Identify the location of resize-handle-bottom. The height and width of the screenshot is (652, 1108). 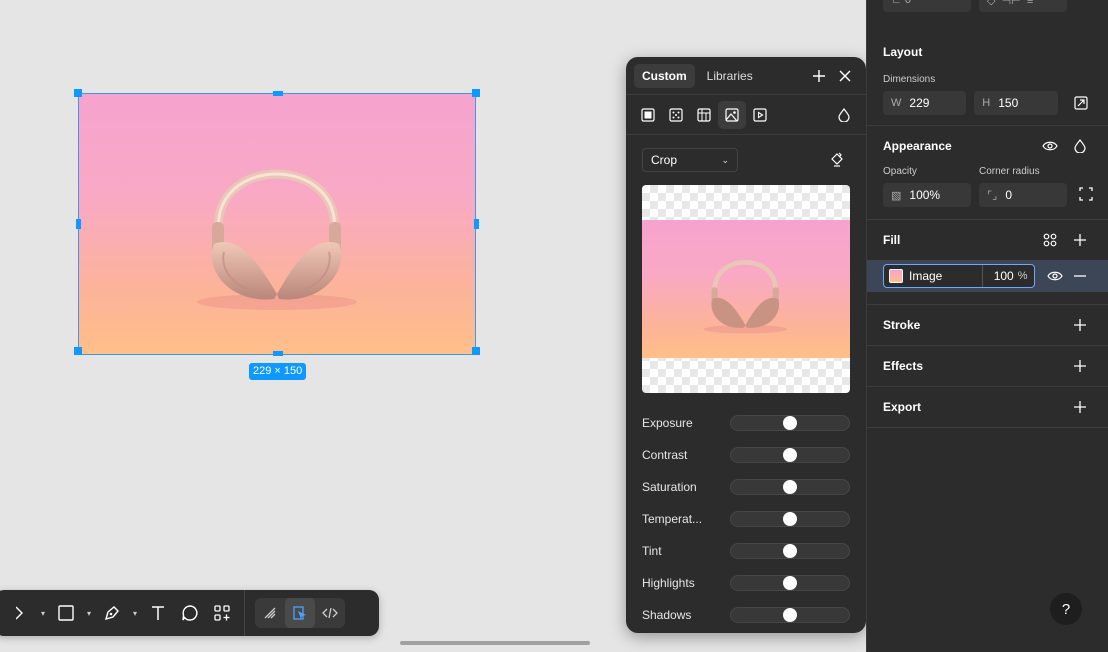
(278, 353).